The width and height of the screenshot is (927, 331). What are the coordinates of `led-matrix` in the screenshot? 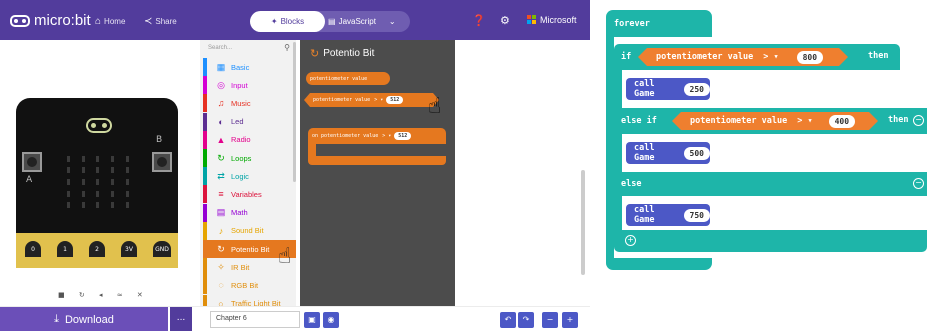 It's located at (98, 182).